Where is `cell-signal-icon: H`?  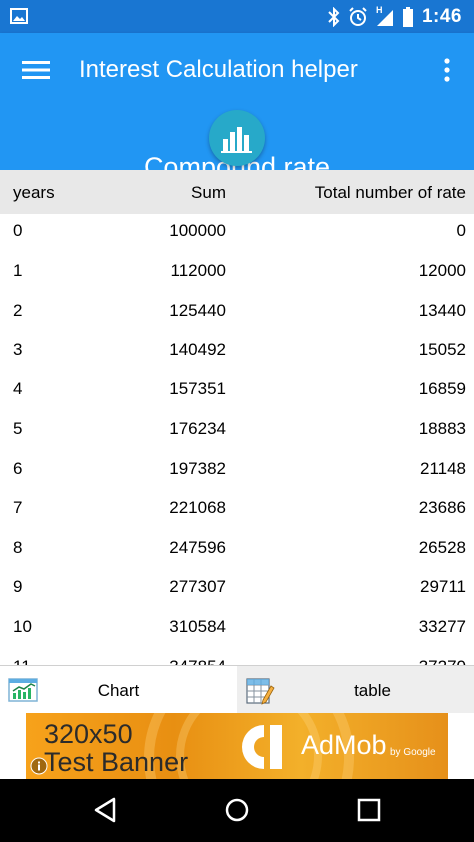 cell-signal-icon: H is located at coordinates (385, 16).